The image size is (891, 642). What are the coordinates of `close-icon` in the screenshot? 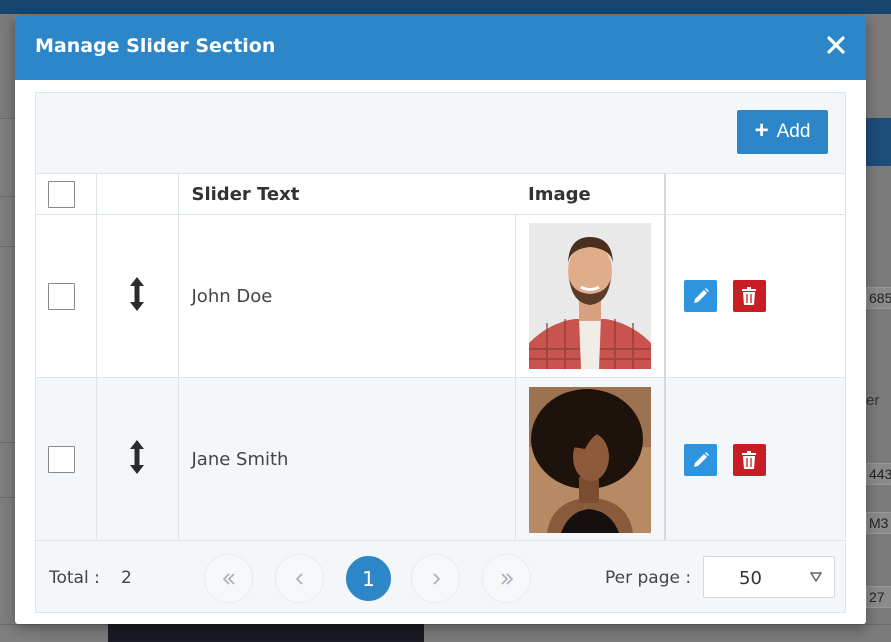 It's located at (836, 45).